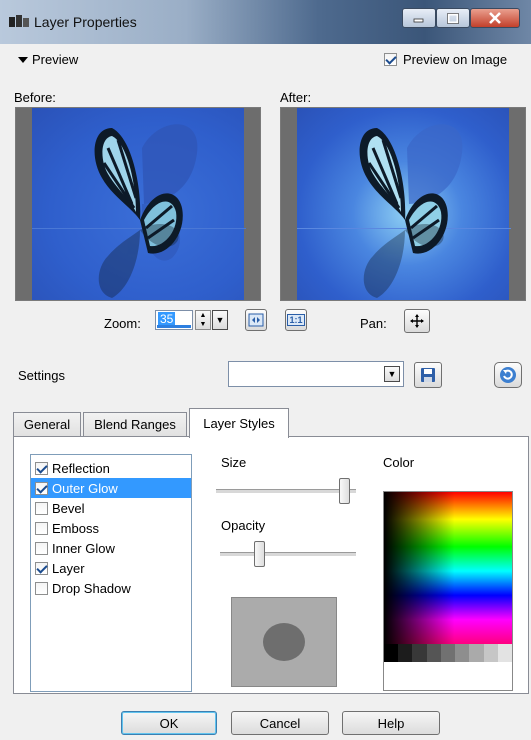  What do you see at coordinates (286, 491) in the screenshot?
I see `size-slider-track` at bounding box center [286, 491].